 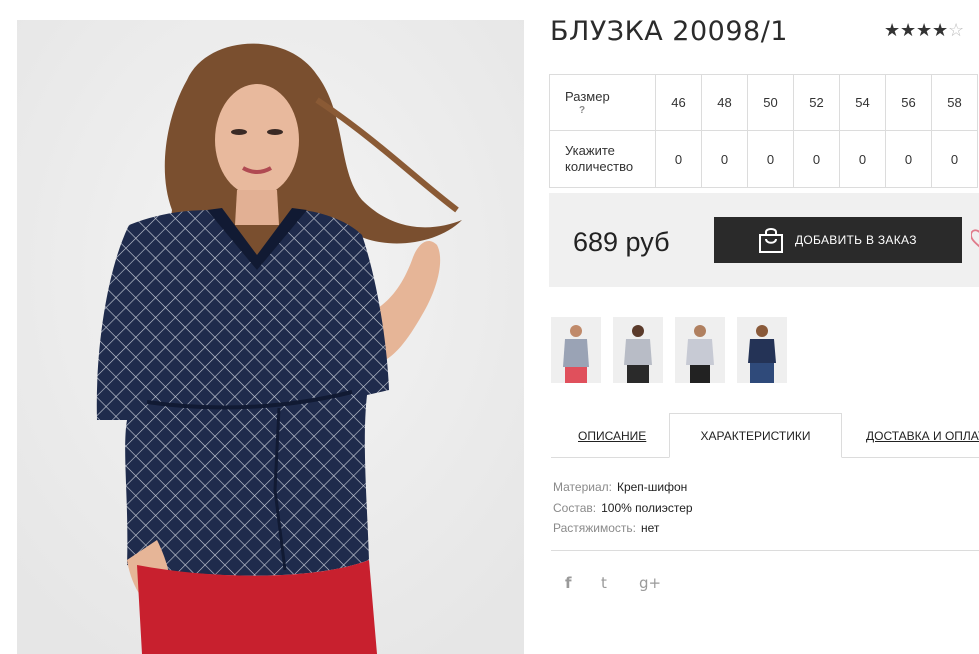 What do you see at coordinates (765, 550) in the screenshot?
I see `divider` at bounding box center [765, 550].